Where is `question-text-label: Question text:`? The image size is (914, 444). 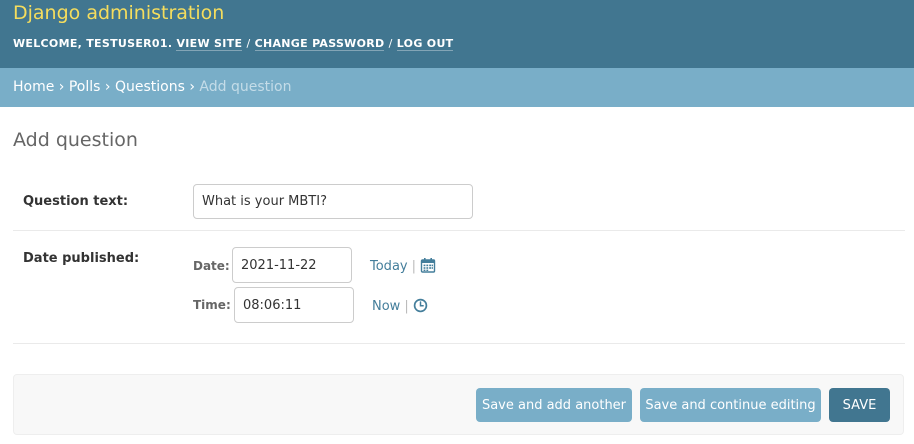 question-text-label: Question text: is located at coordinates (76, 201).